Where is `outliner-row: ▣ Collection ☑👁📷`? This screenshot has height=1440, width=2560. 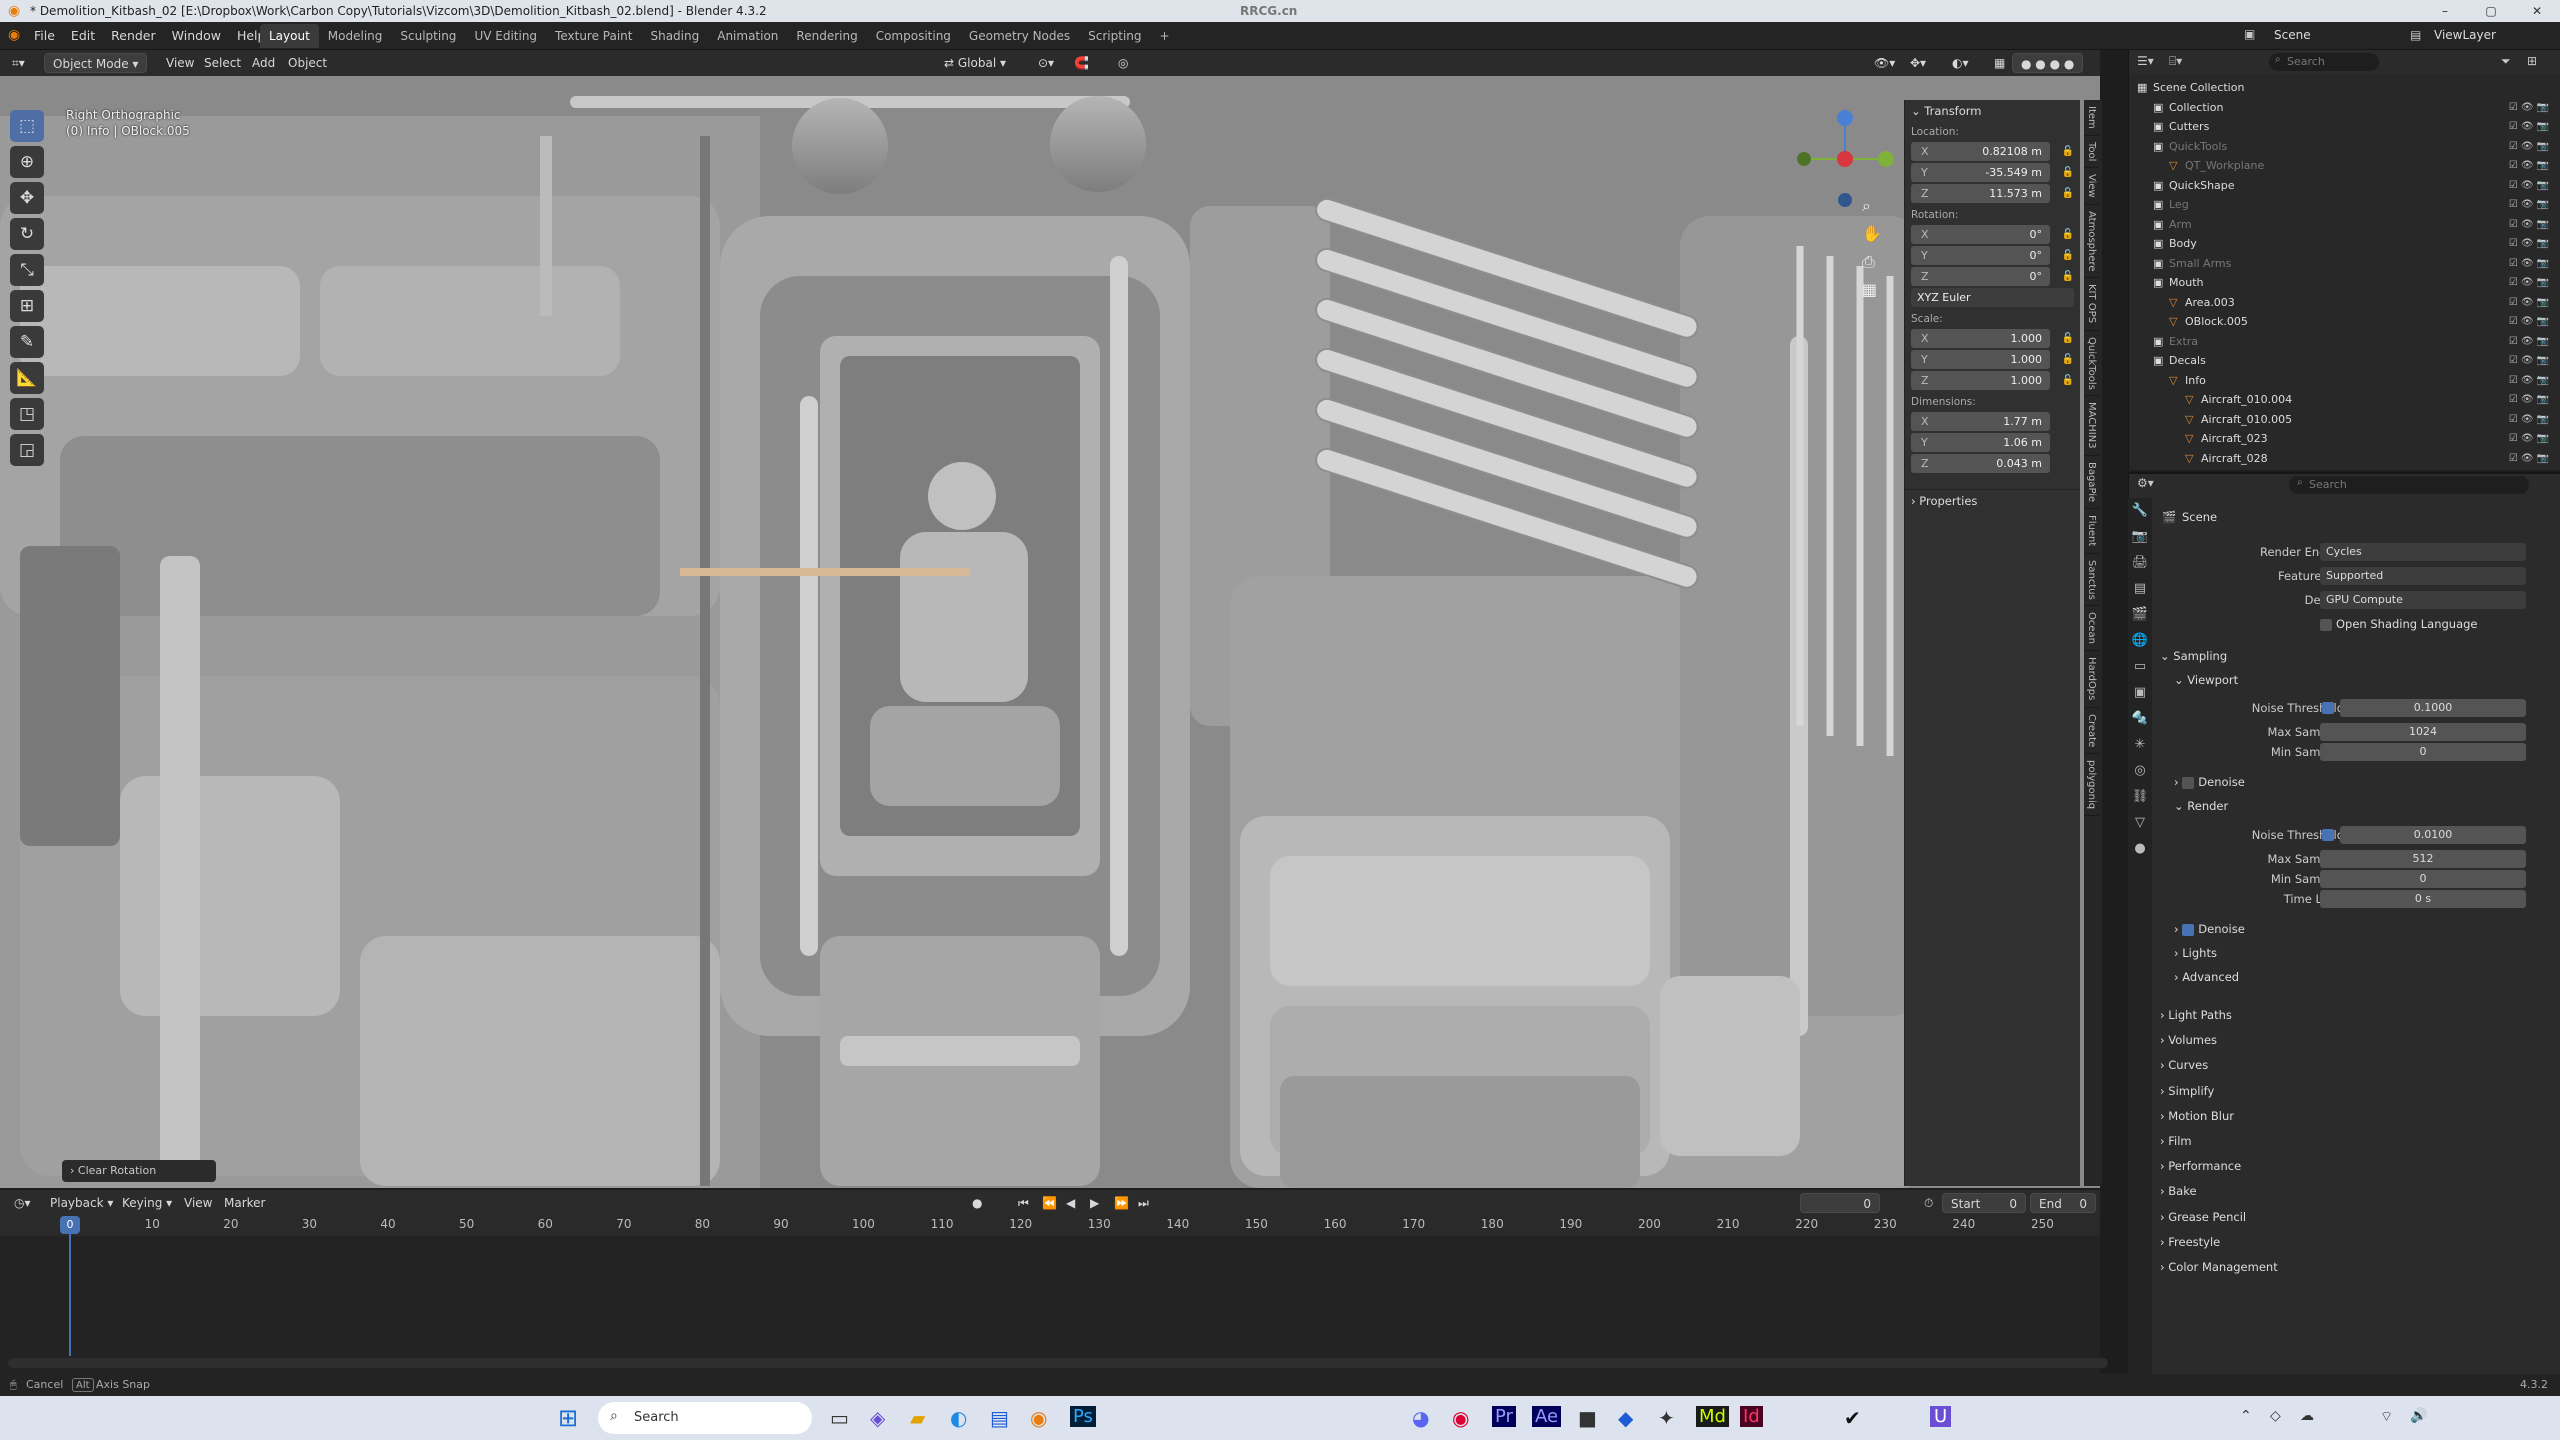
outliner-row: ▣ Collection ☑👁📷 is located at coordinates (2344, 108).